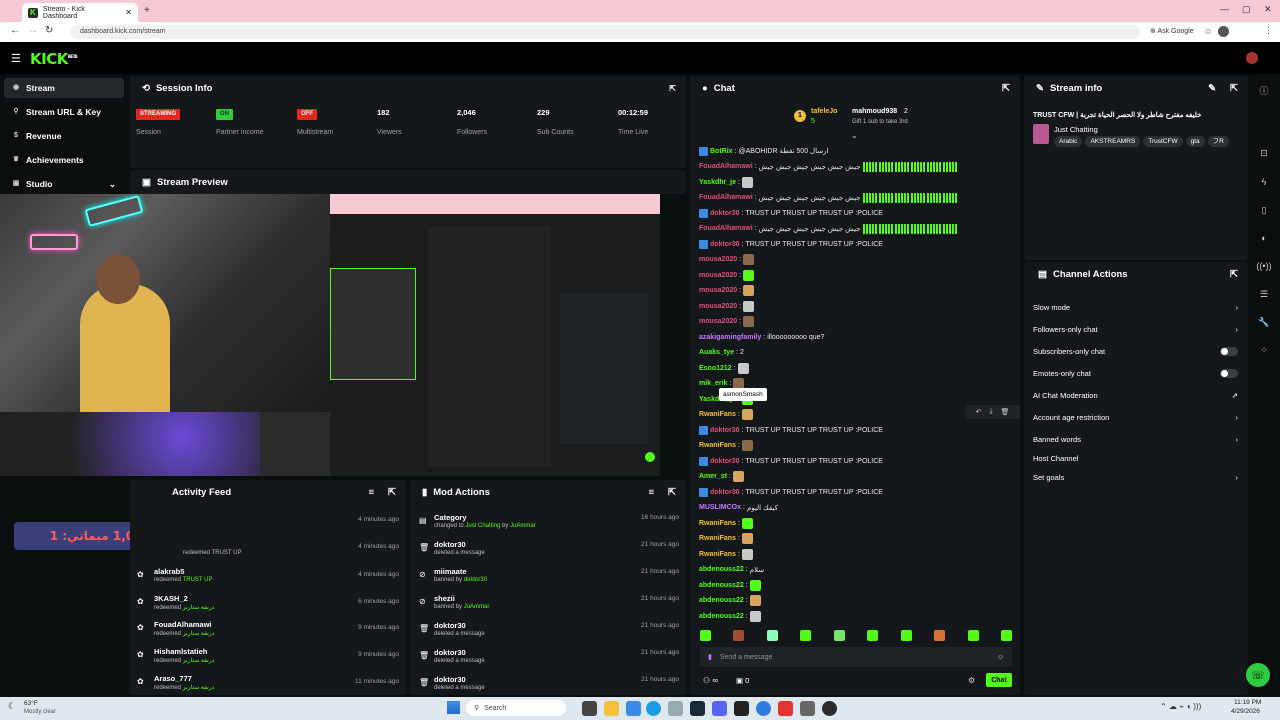 Image resolution: width=1280 pixels, height=720 pixels. I want to click on app-icon, so click(675, 708).